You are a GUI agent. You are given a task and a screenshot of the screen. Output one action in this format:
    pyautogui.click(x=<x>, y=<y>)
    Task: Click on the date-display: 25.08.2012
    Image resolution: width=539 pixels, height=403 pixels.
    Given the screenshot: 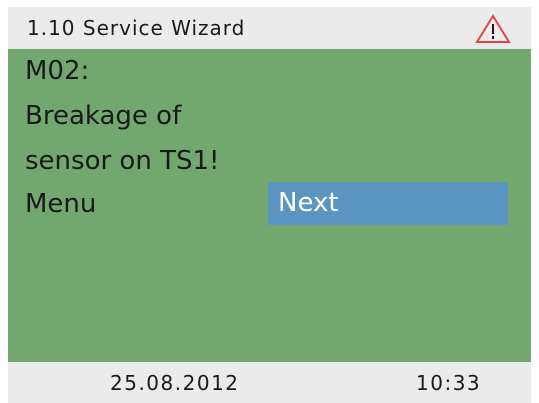 What is the action you would take?
    pyautogui.click(x=175, y=383)
    